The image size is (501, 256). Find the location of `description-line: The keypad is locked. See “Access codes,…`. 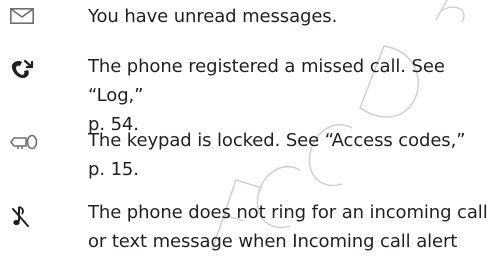

description-line: The keypad is locked. See “Access codes,… is located at coordinates (277, 140).